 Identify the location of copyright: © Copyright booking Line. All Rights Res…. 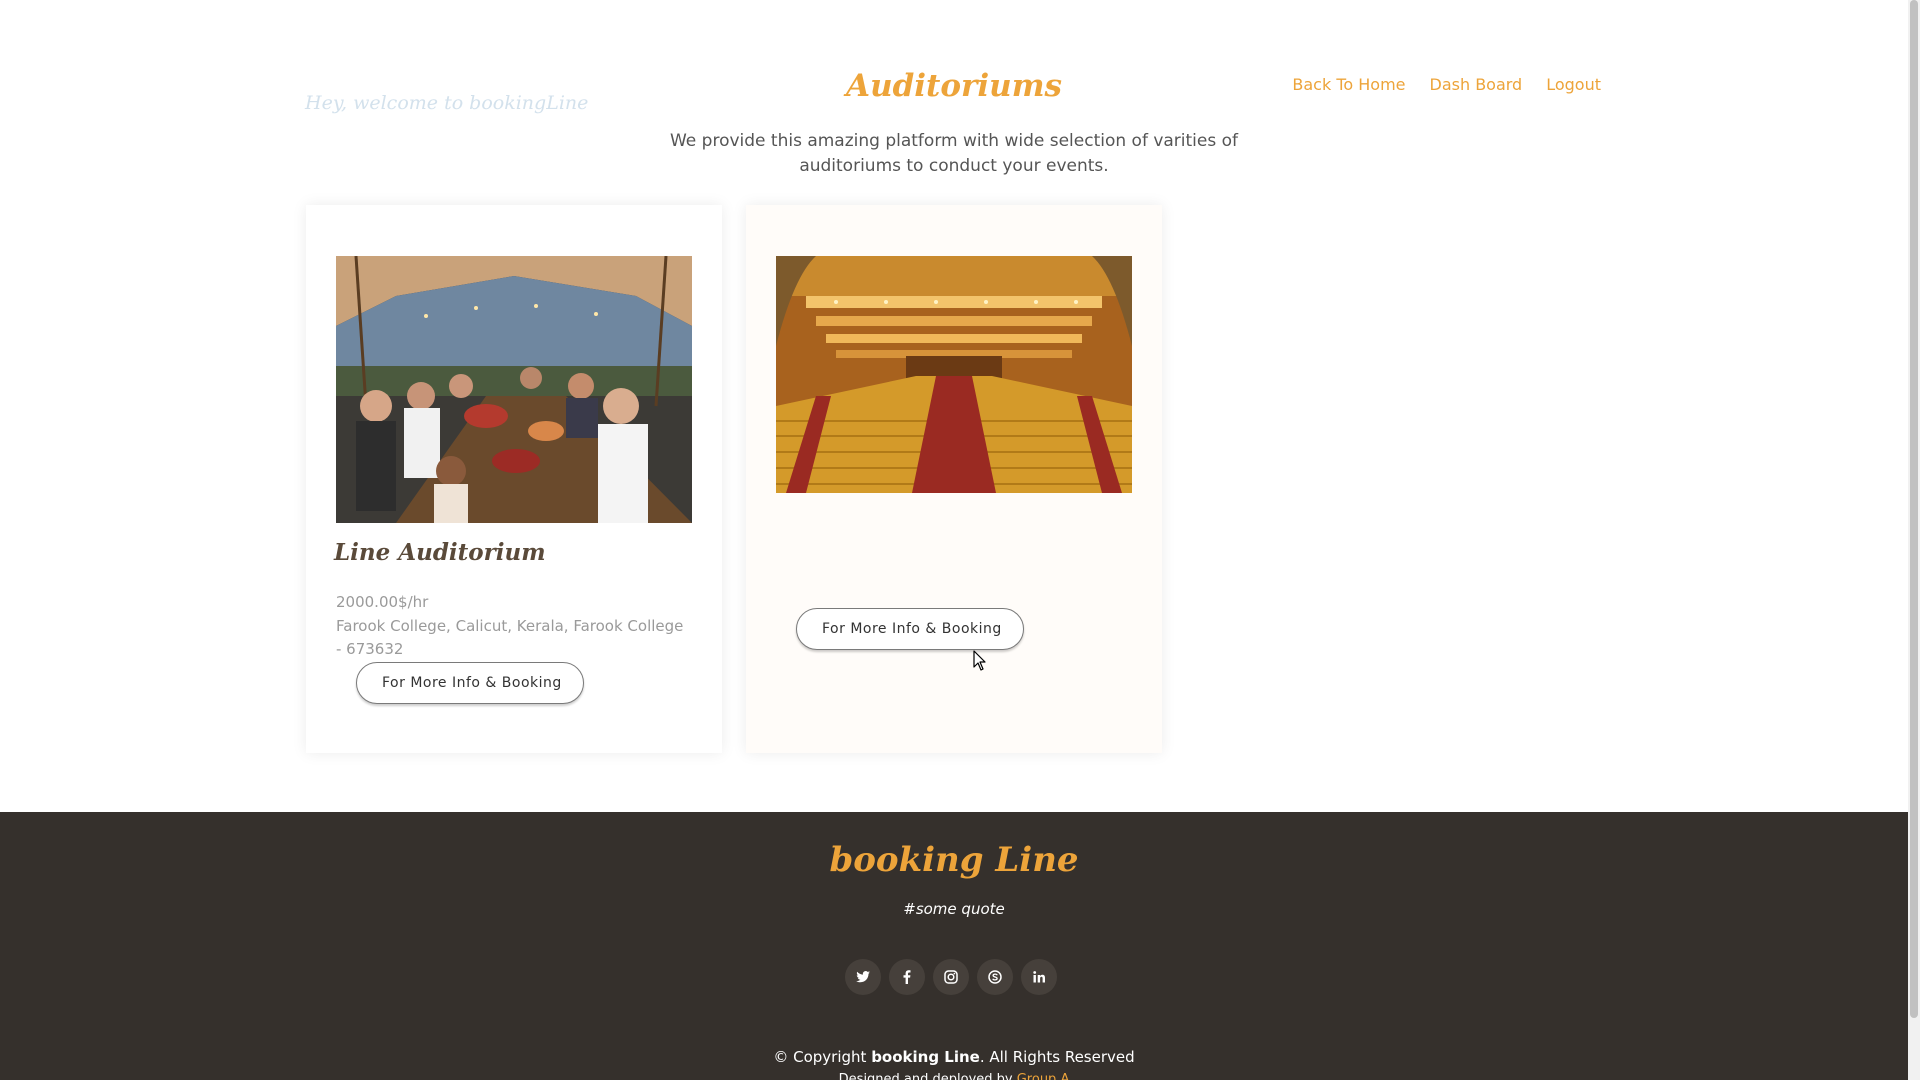
(954, 1057).